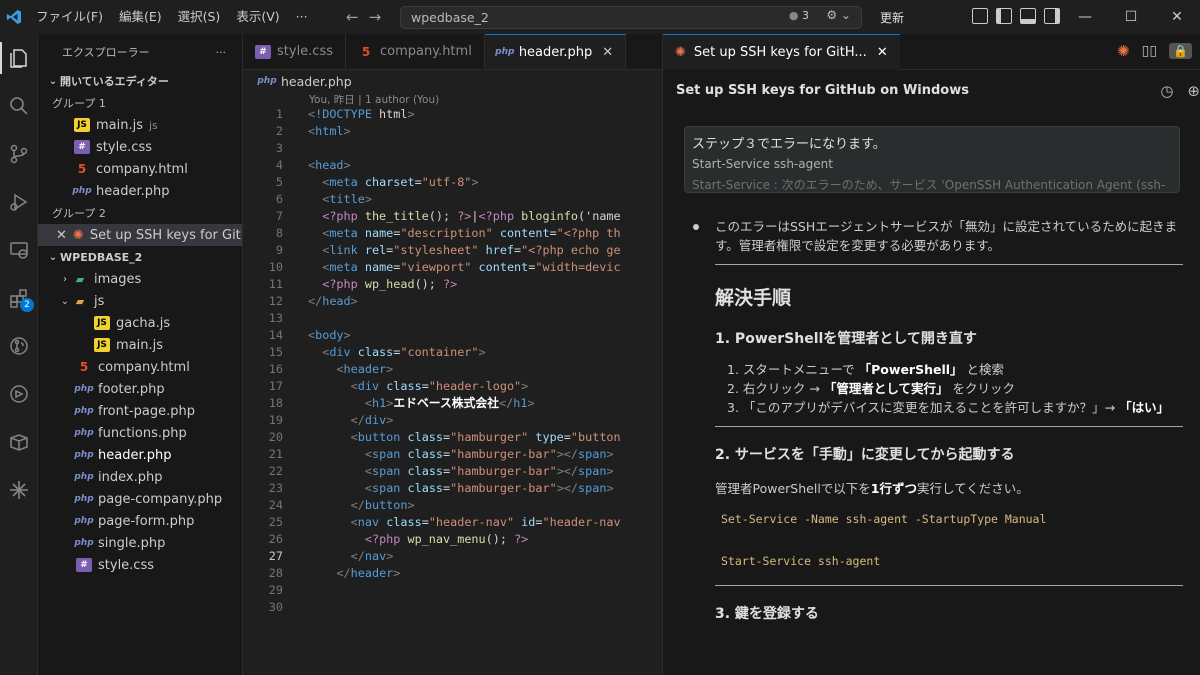  What do you see at coordinates (1004, 16) in the screenshot?
I see `toggle-primary-sidebar-icon` at bounding box center [1004, 16].